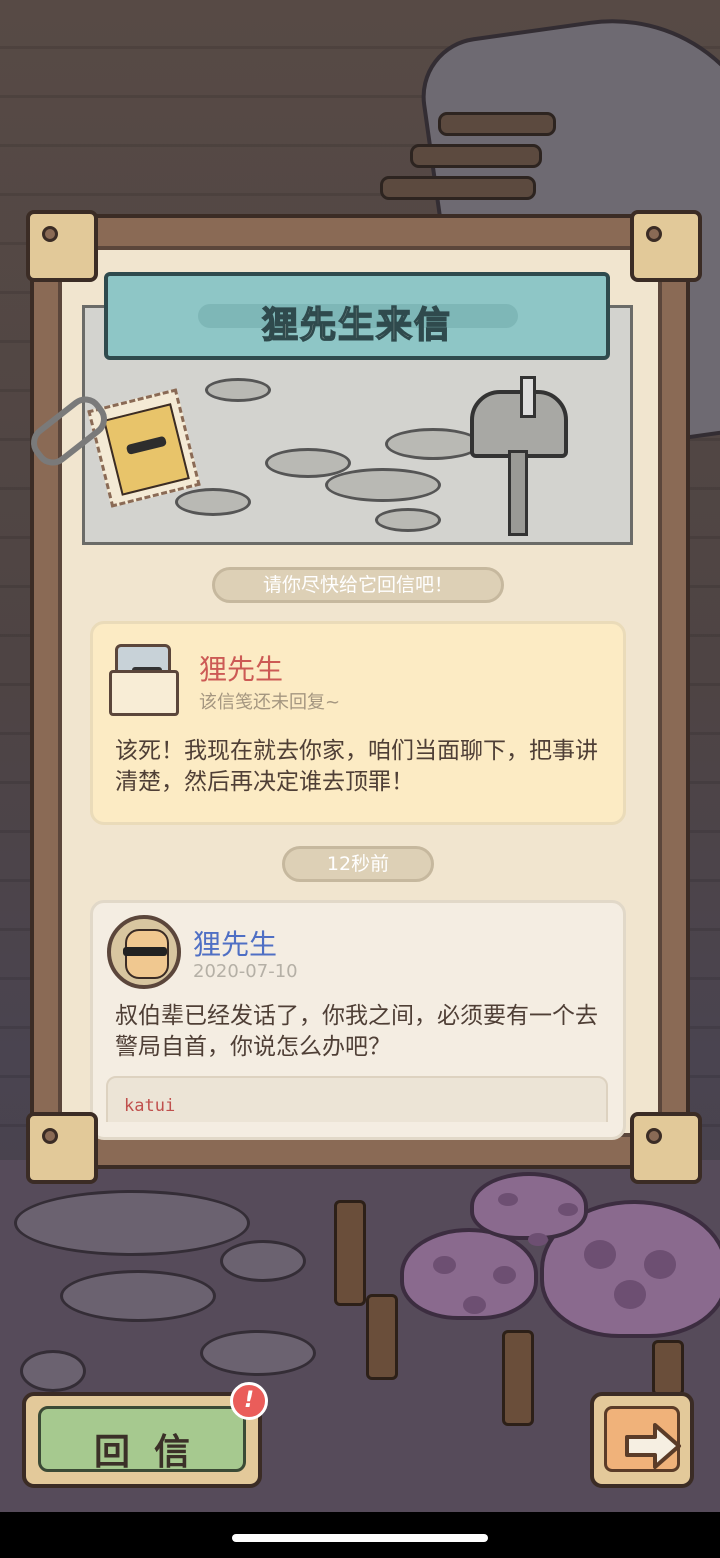 This screenshot has height=1558, width=720. I want to click on avatar, so click(144, 952).